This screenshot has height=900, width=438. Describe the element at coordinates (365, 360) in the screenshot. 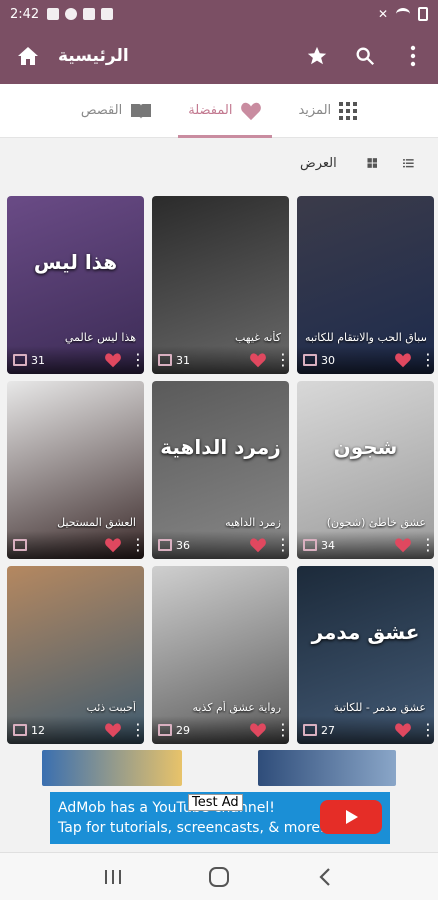

I see `card-footer: 30 ⋮` at that location.